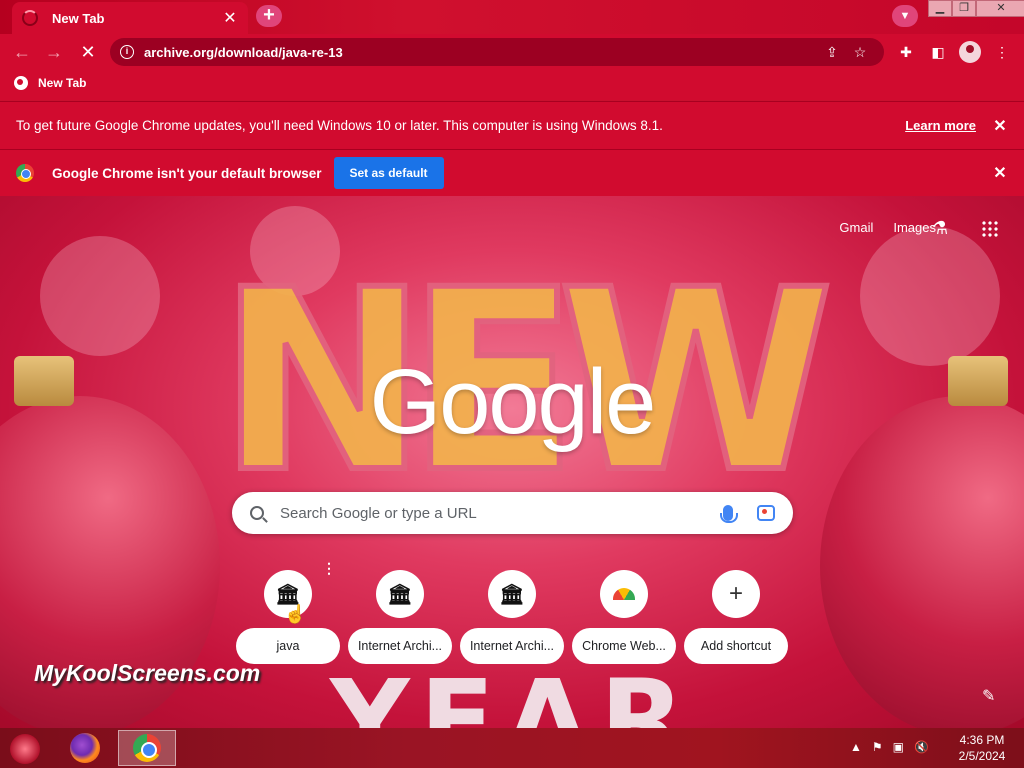 This screenshot has height=768, width=1024. What do you see at coordinates (832, 52) in the screenshot?
I see `share-icon: ⇪` at bounding box center [832, 52].